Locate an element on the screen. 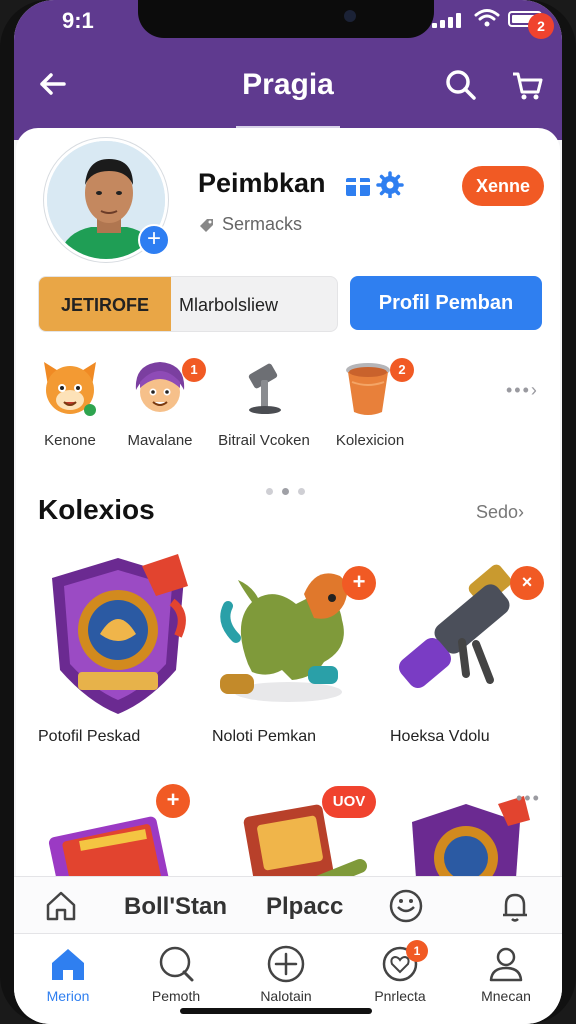 The height and width of the screenshot is (1024, 576). tab-label: Mnecan is located at coordinates (506, 996).